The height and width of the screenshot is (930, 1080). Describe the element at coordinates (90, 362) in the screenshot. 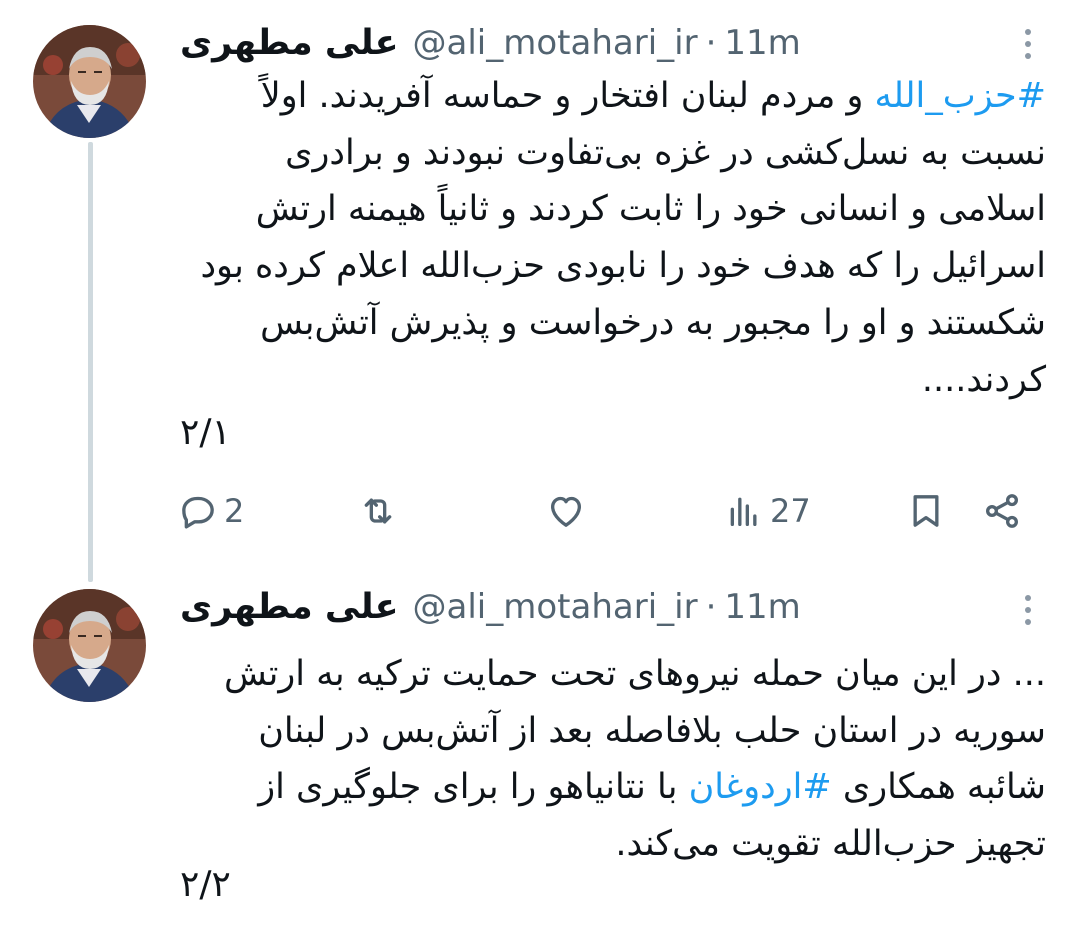

I see `thread-connector-line` at that location.